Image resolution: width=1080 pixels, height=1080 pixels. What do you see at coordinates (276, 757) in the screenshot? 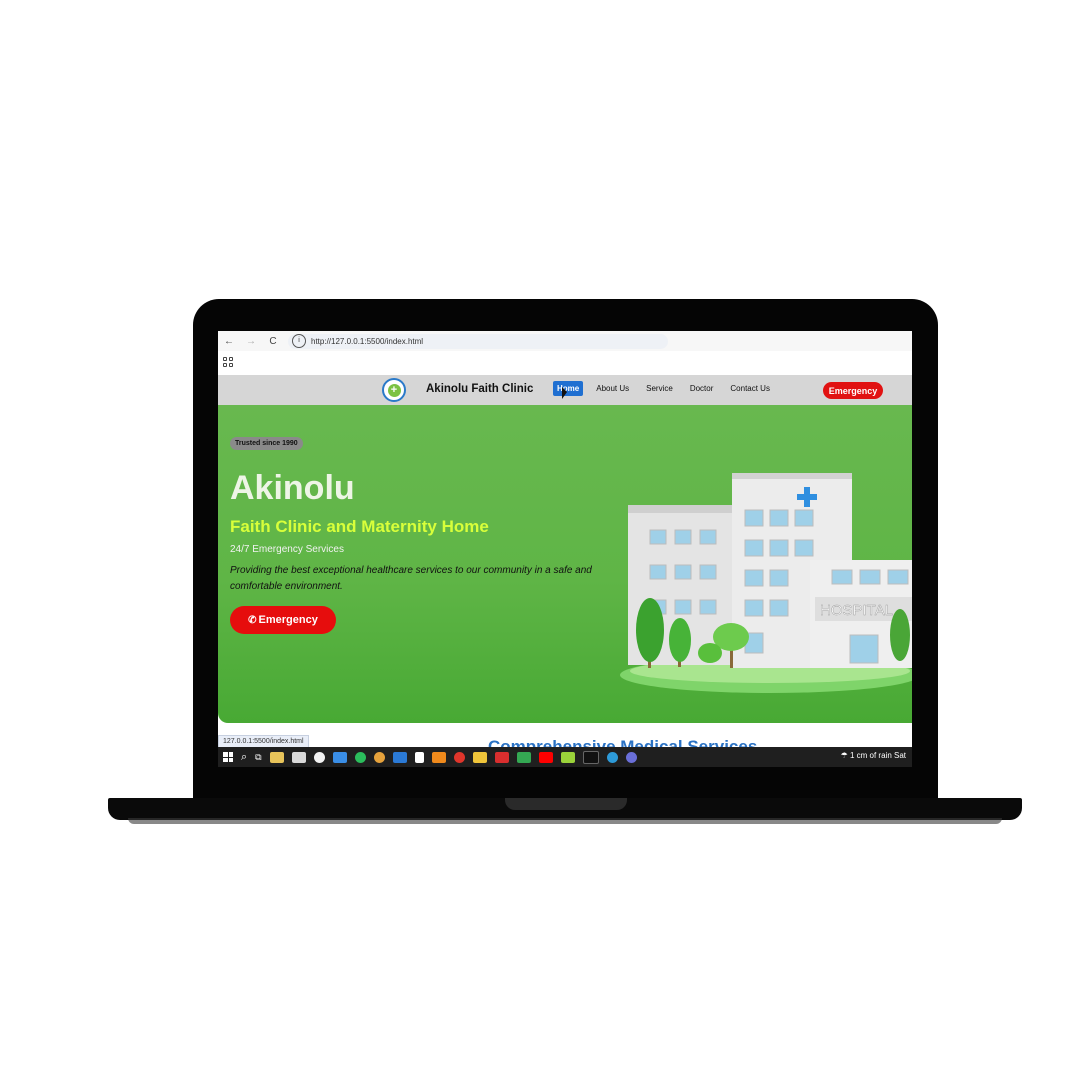
I see `file-explorer-icon` at bounding box center [276, 757].